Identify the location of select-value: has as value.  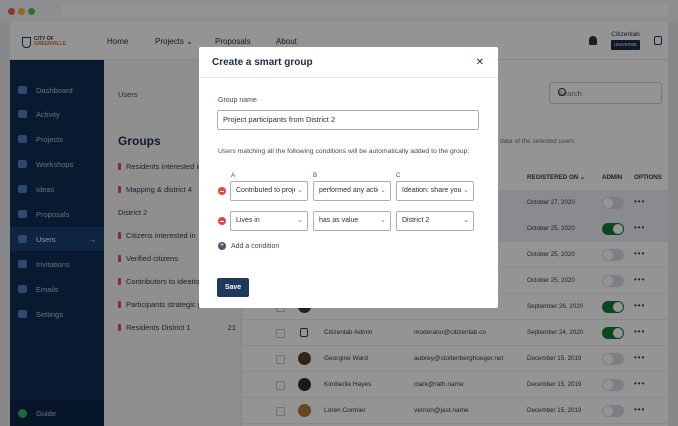
(339, 220).